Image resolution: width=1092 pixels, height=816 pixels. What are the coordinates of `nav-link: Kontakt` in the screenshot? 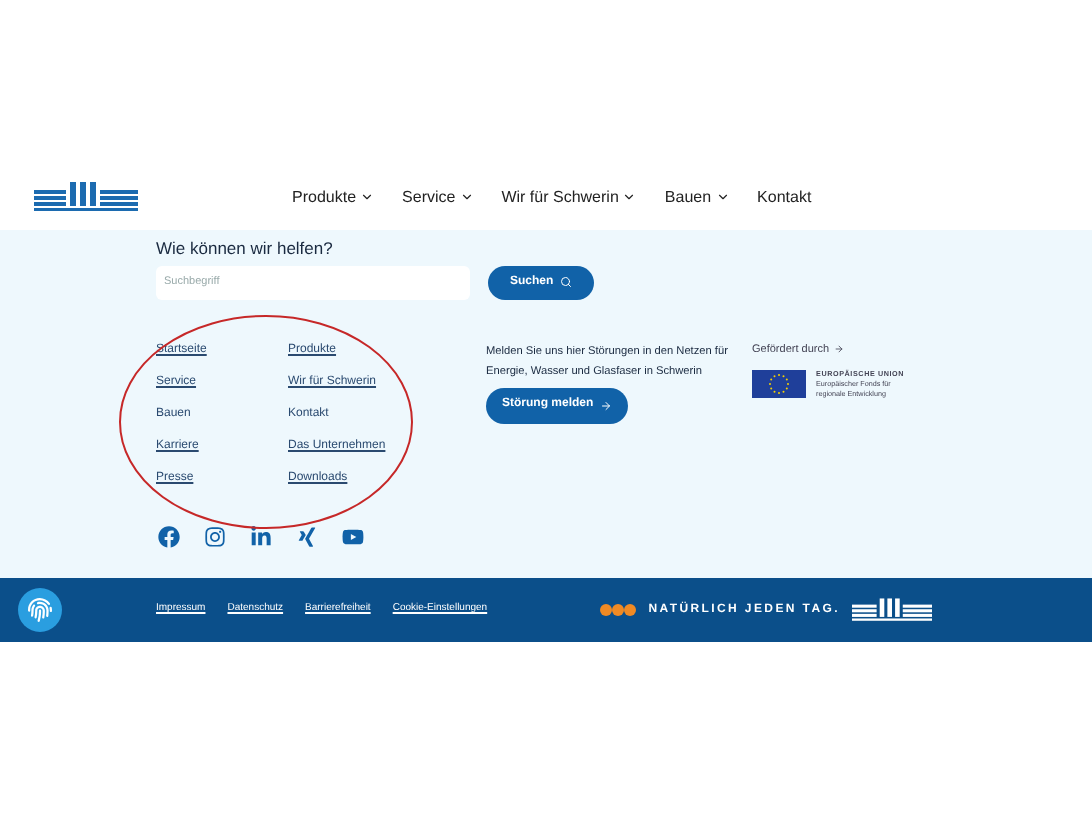 It's located at (784, 197).